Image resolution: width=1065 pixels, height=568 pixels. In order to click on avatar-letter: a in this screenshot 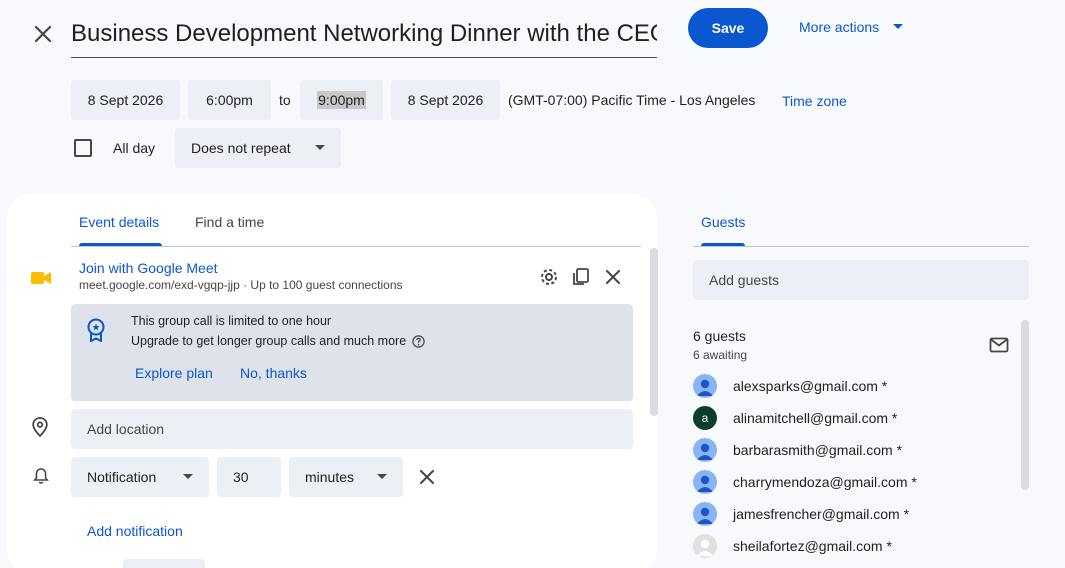, I will do `click(705, 418)`.